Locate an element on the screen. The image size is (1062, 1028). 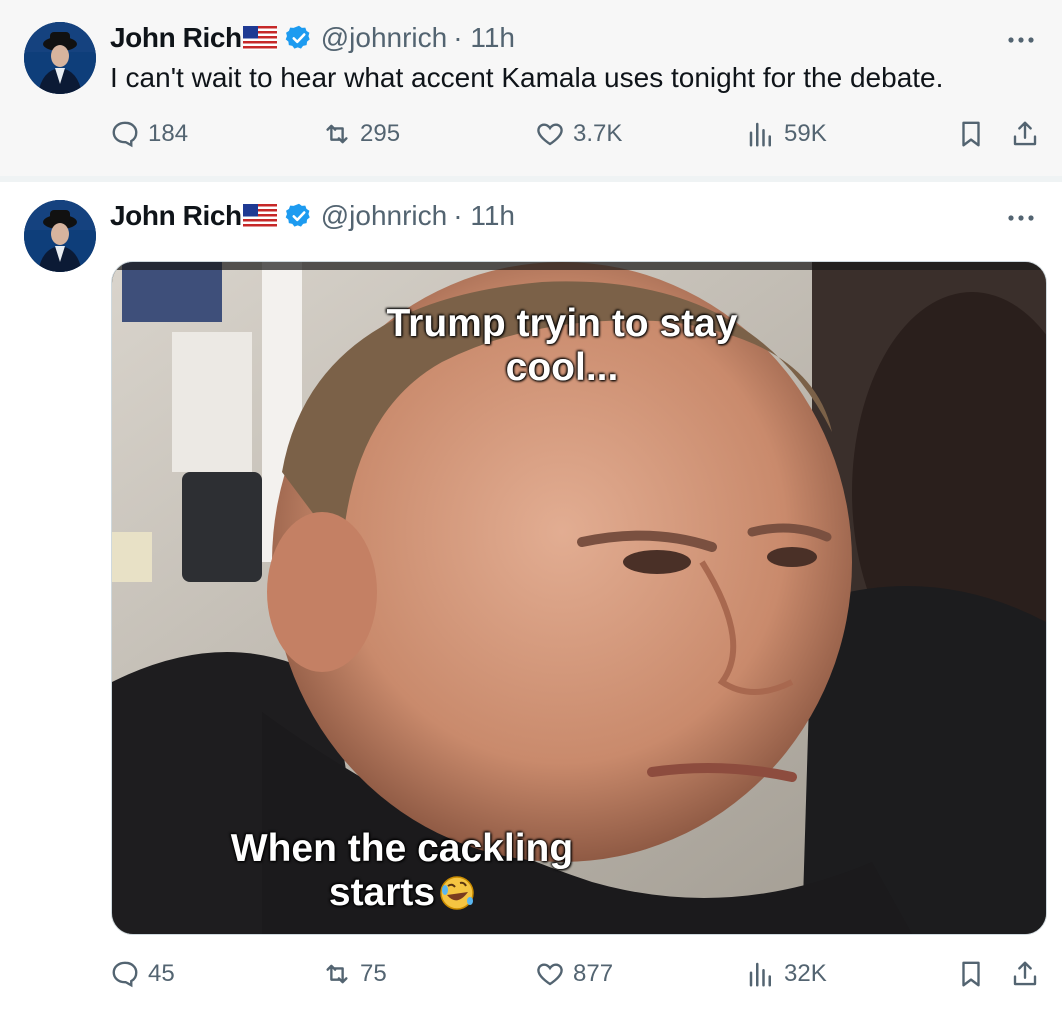
repost-button: 295 is located at coordinates (361, 134).